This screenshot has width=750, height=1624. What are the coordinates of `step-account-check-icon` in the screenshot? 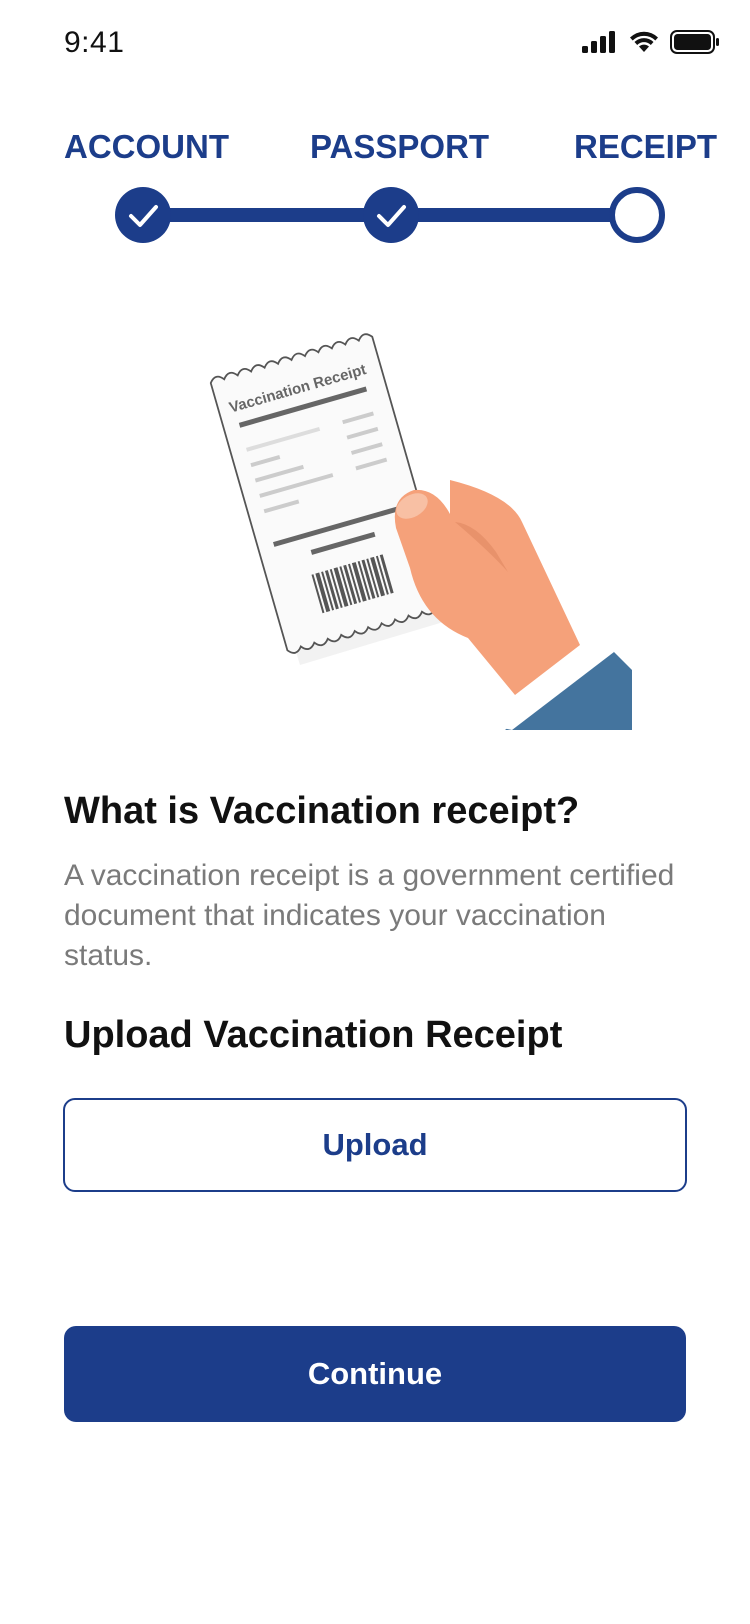 It's located at (143, 215).